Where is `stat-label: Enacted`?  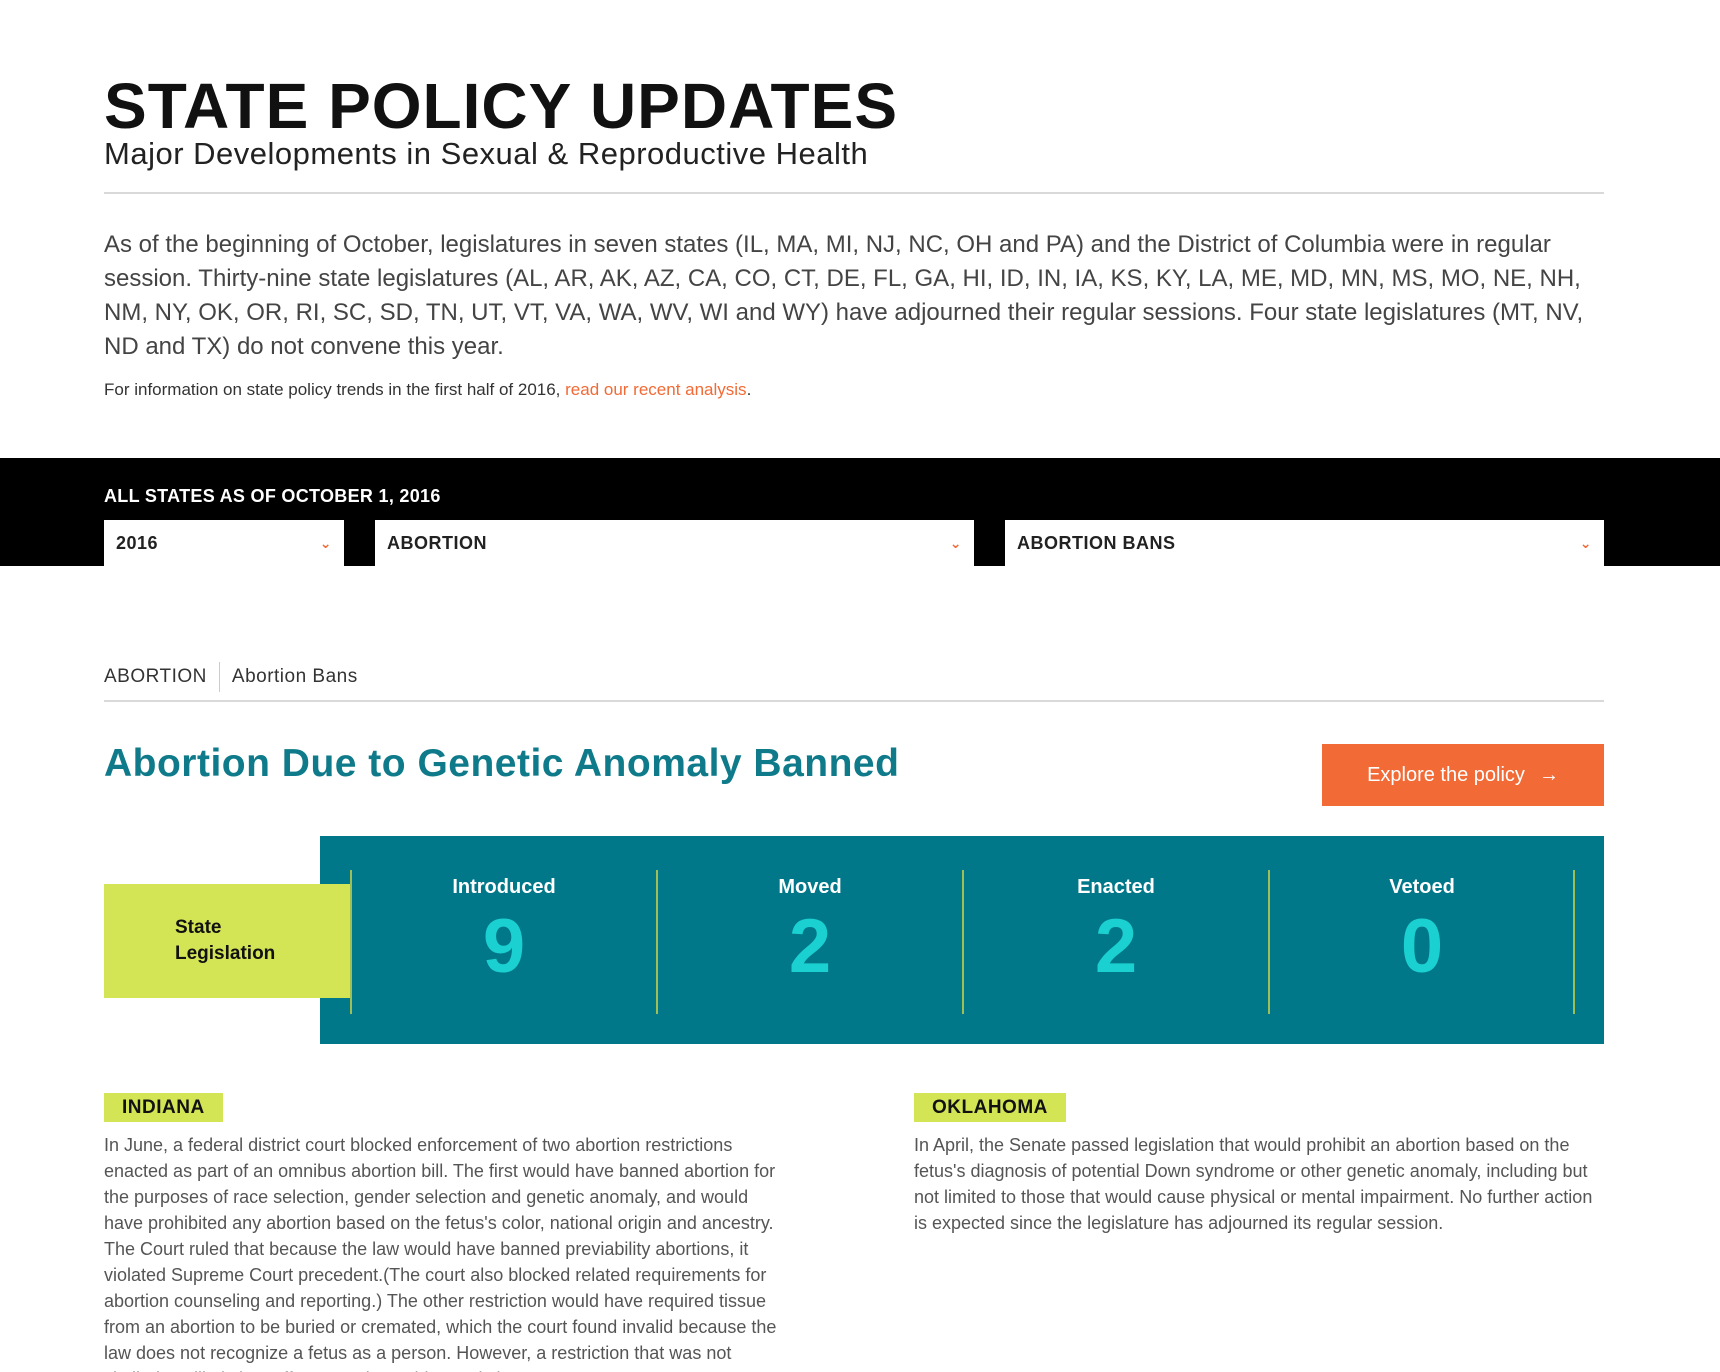
stat-label: Enacted is located at coordinates (1116, 887).